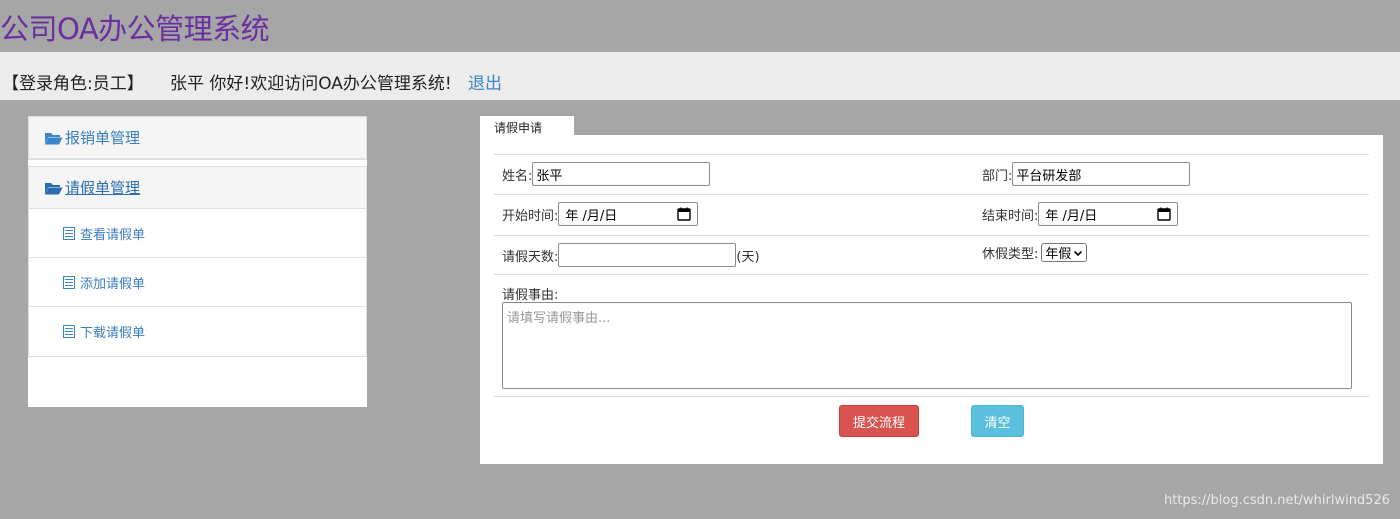 The height and width of the screenshot is (519, 1400). I want to click on sidebar: 报销单管理 请假单管理 查看请假单 添加请假单 下载请假单, so click(197, 261).